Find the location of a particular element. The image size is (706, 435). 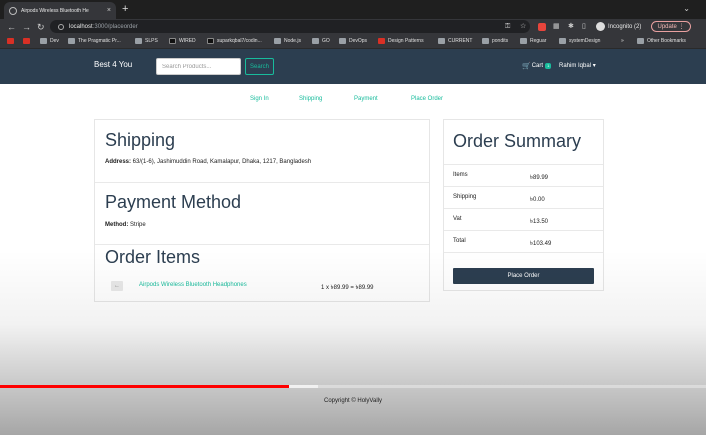

video-progress-bar is located at coordinates (353, 386).